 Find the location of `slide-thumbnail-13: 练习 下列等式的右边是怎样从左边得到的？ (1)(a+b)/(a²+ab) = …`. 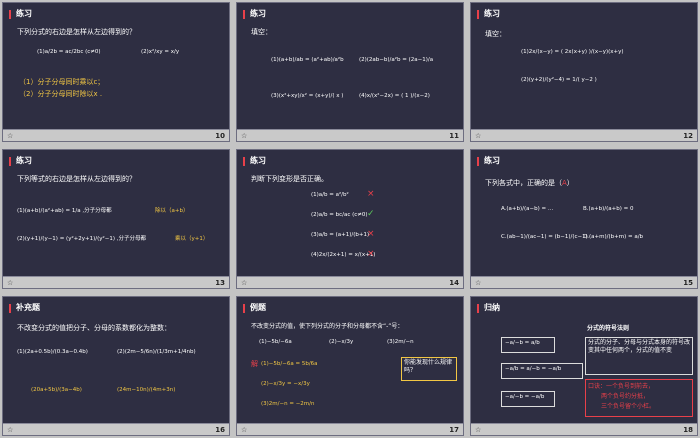

slide-thumbnail-13: 练习 下列等式的右边是怎样从左边得到的？ (1)(a+b)/(a²+ab) = … is located at coordinates (116, 219).